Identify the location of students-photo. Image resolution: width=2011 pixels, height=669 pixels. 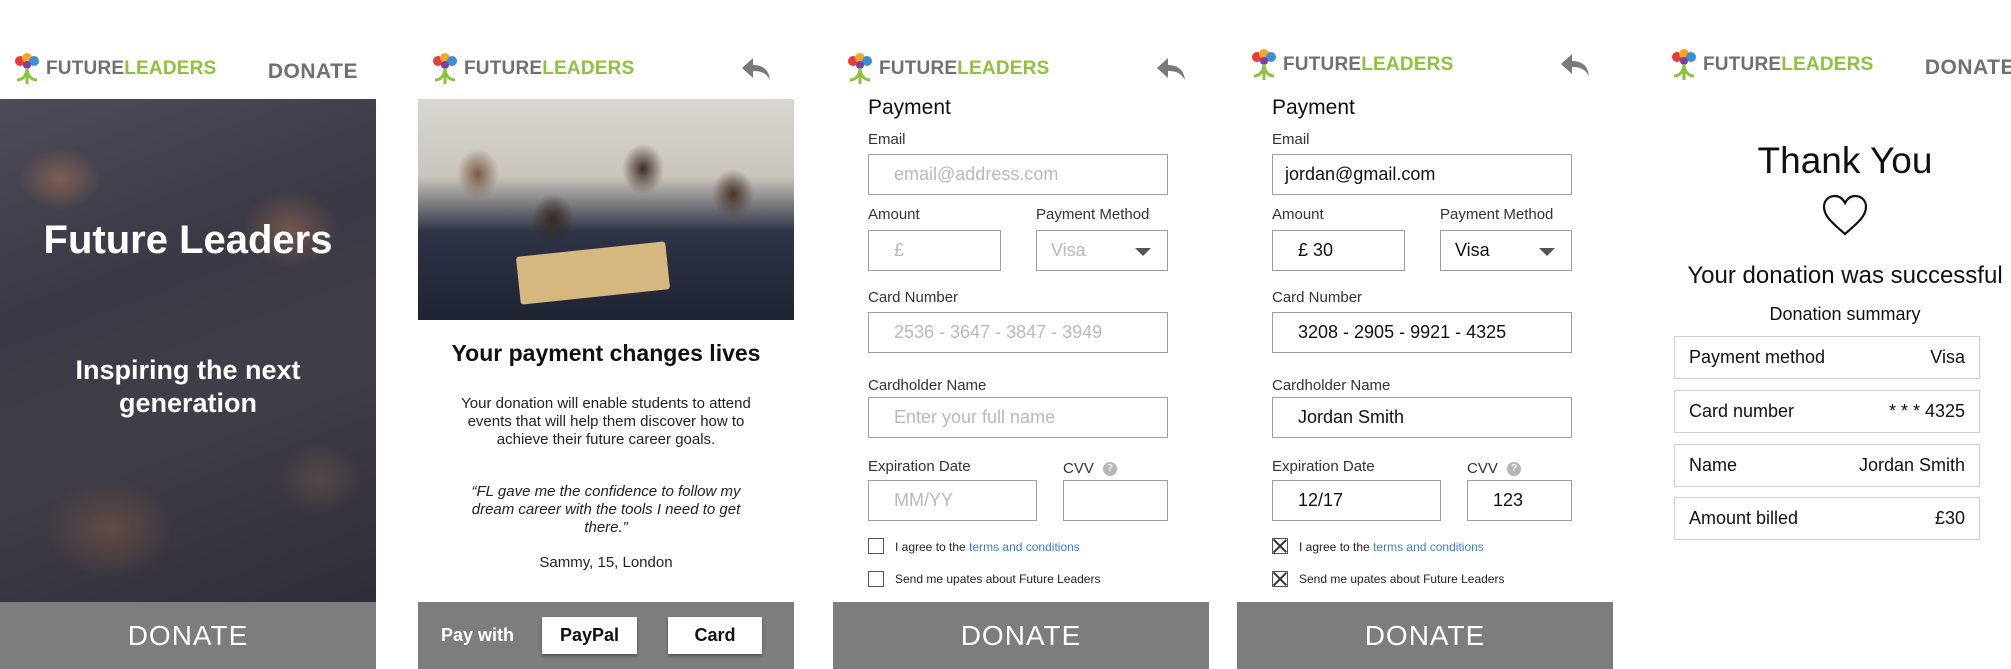
(606, 209).